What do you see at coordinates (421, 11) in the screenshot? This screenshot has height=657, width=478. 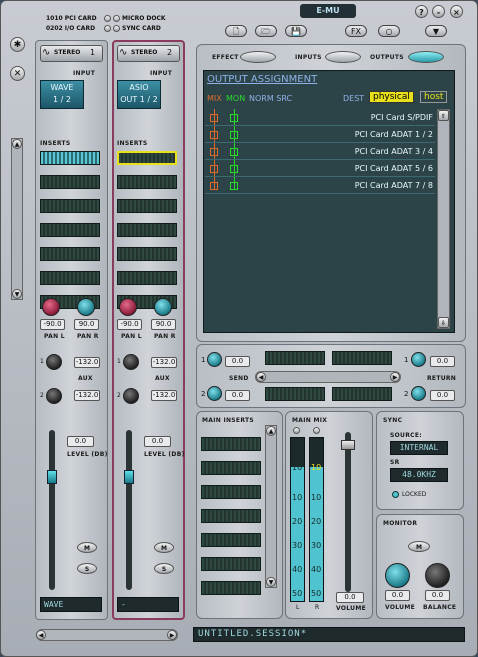 I see `help-button: ?` at bounding box center [421, 11].